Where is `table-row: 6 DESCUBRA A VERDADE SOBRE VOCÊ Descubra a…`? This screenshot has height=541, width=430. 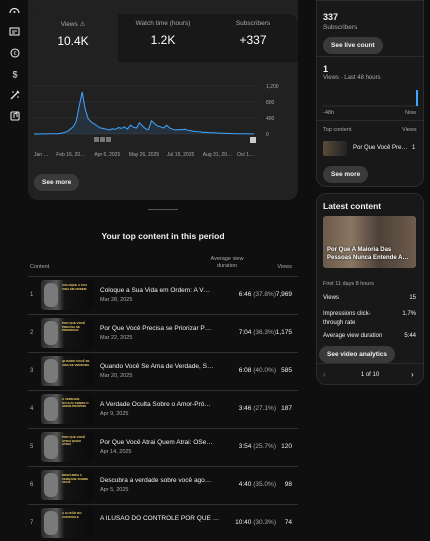
table-row: 6 DESCUBRA A VERDADE SOBRE VOCÊ Descubra a… is located at coordinates (163, 484).